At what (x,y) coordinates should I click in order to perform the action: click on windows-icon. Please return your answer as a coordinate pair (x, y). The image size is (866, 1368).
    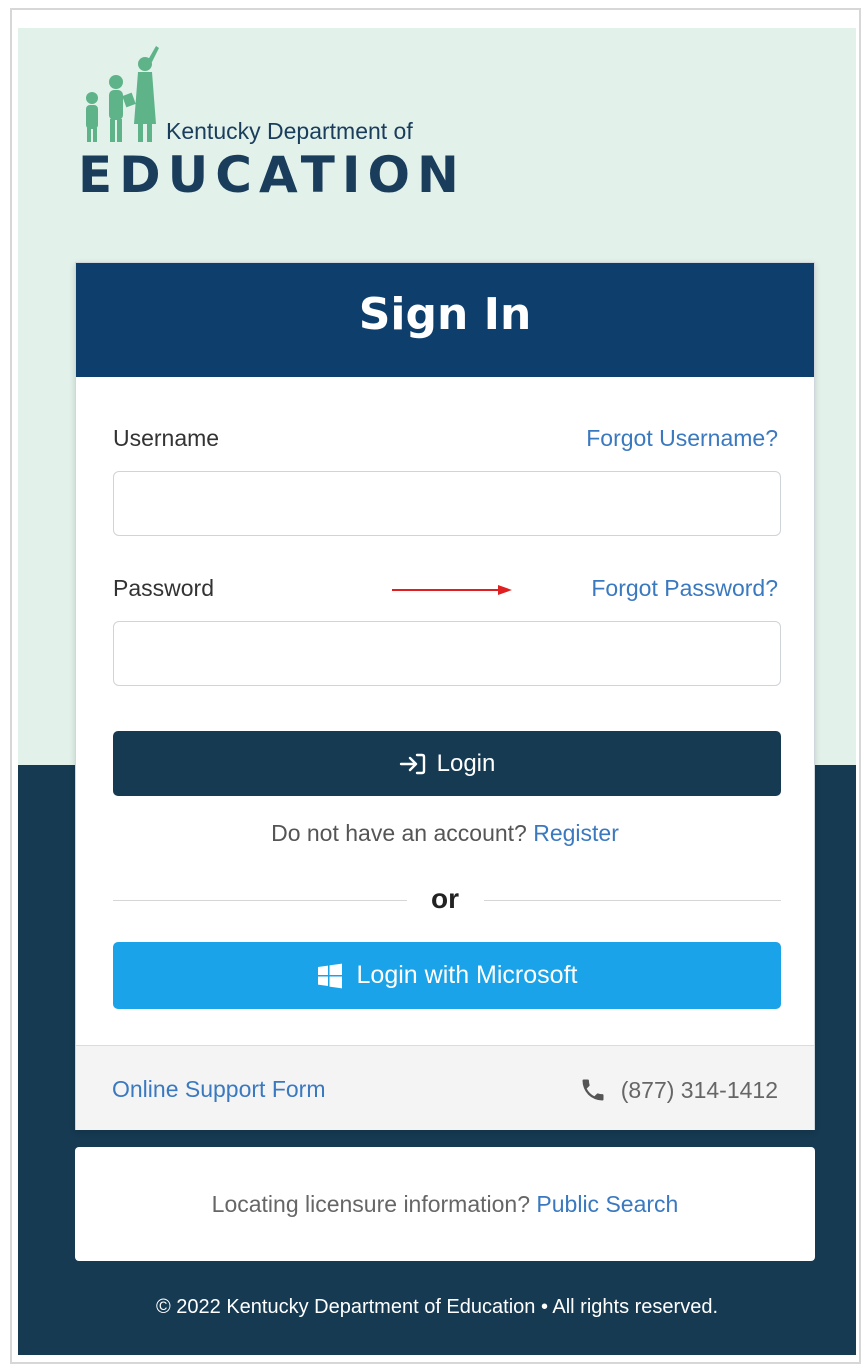
    Looking at the image, I should click on (329, 975).